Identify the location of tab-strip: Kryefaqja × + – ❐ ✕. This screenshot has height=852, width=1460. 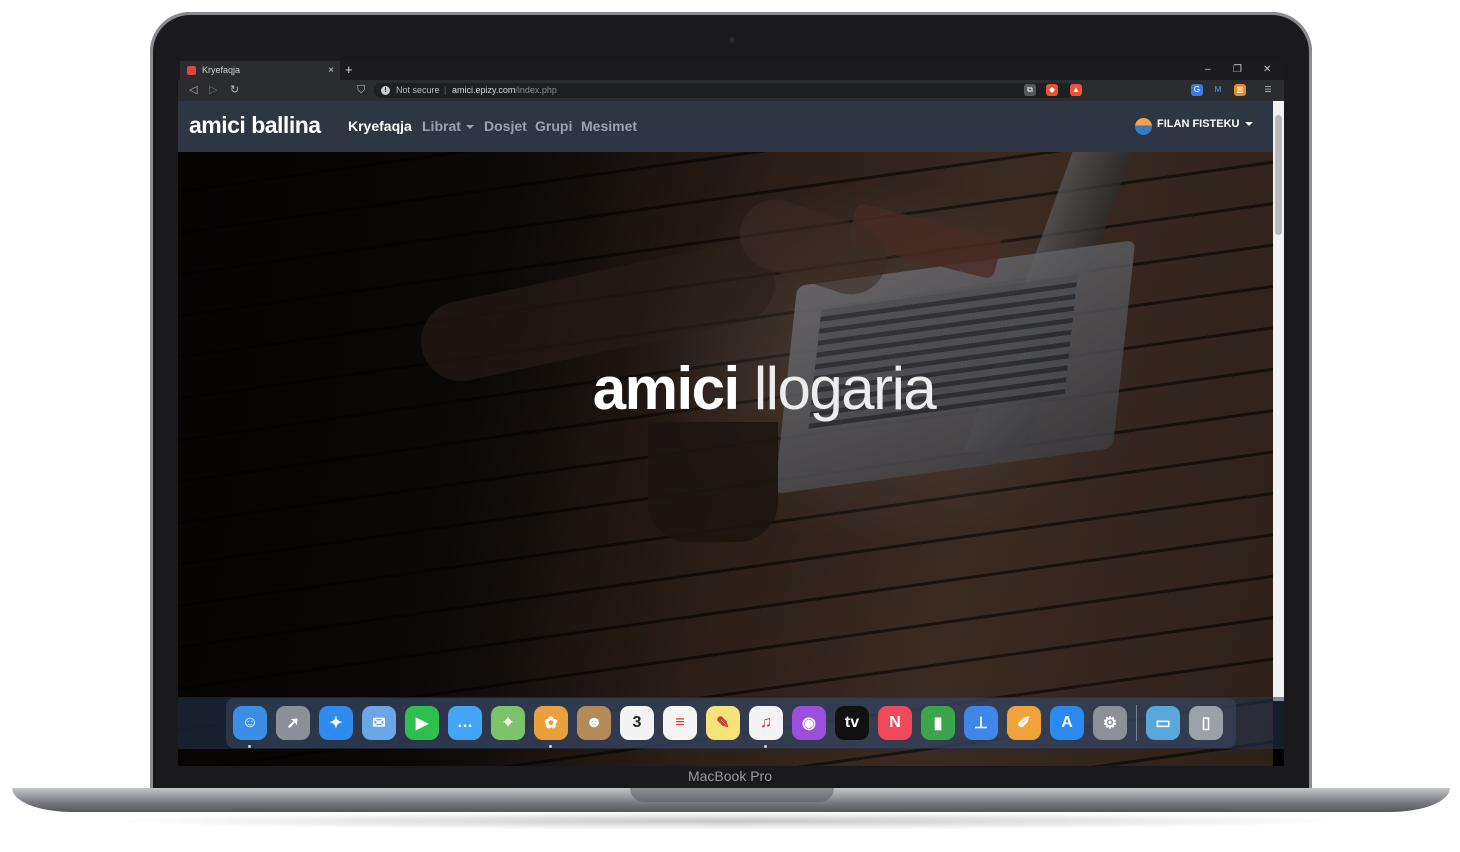
(731, 70).